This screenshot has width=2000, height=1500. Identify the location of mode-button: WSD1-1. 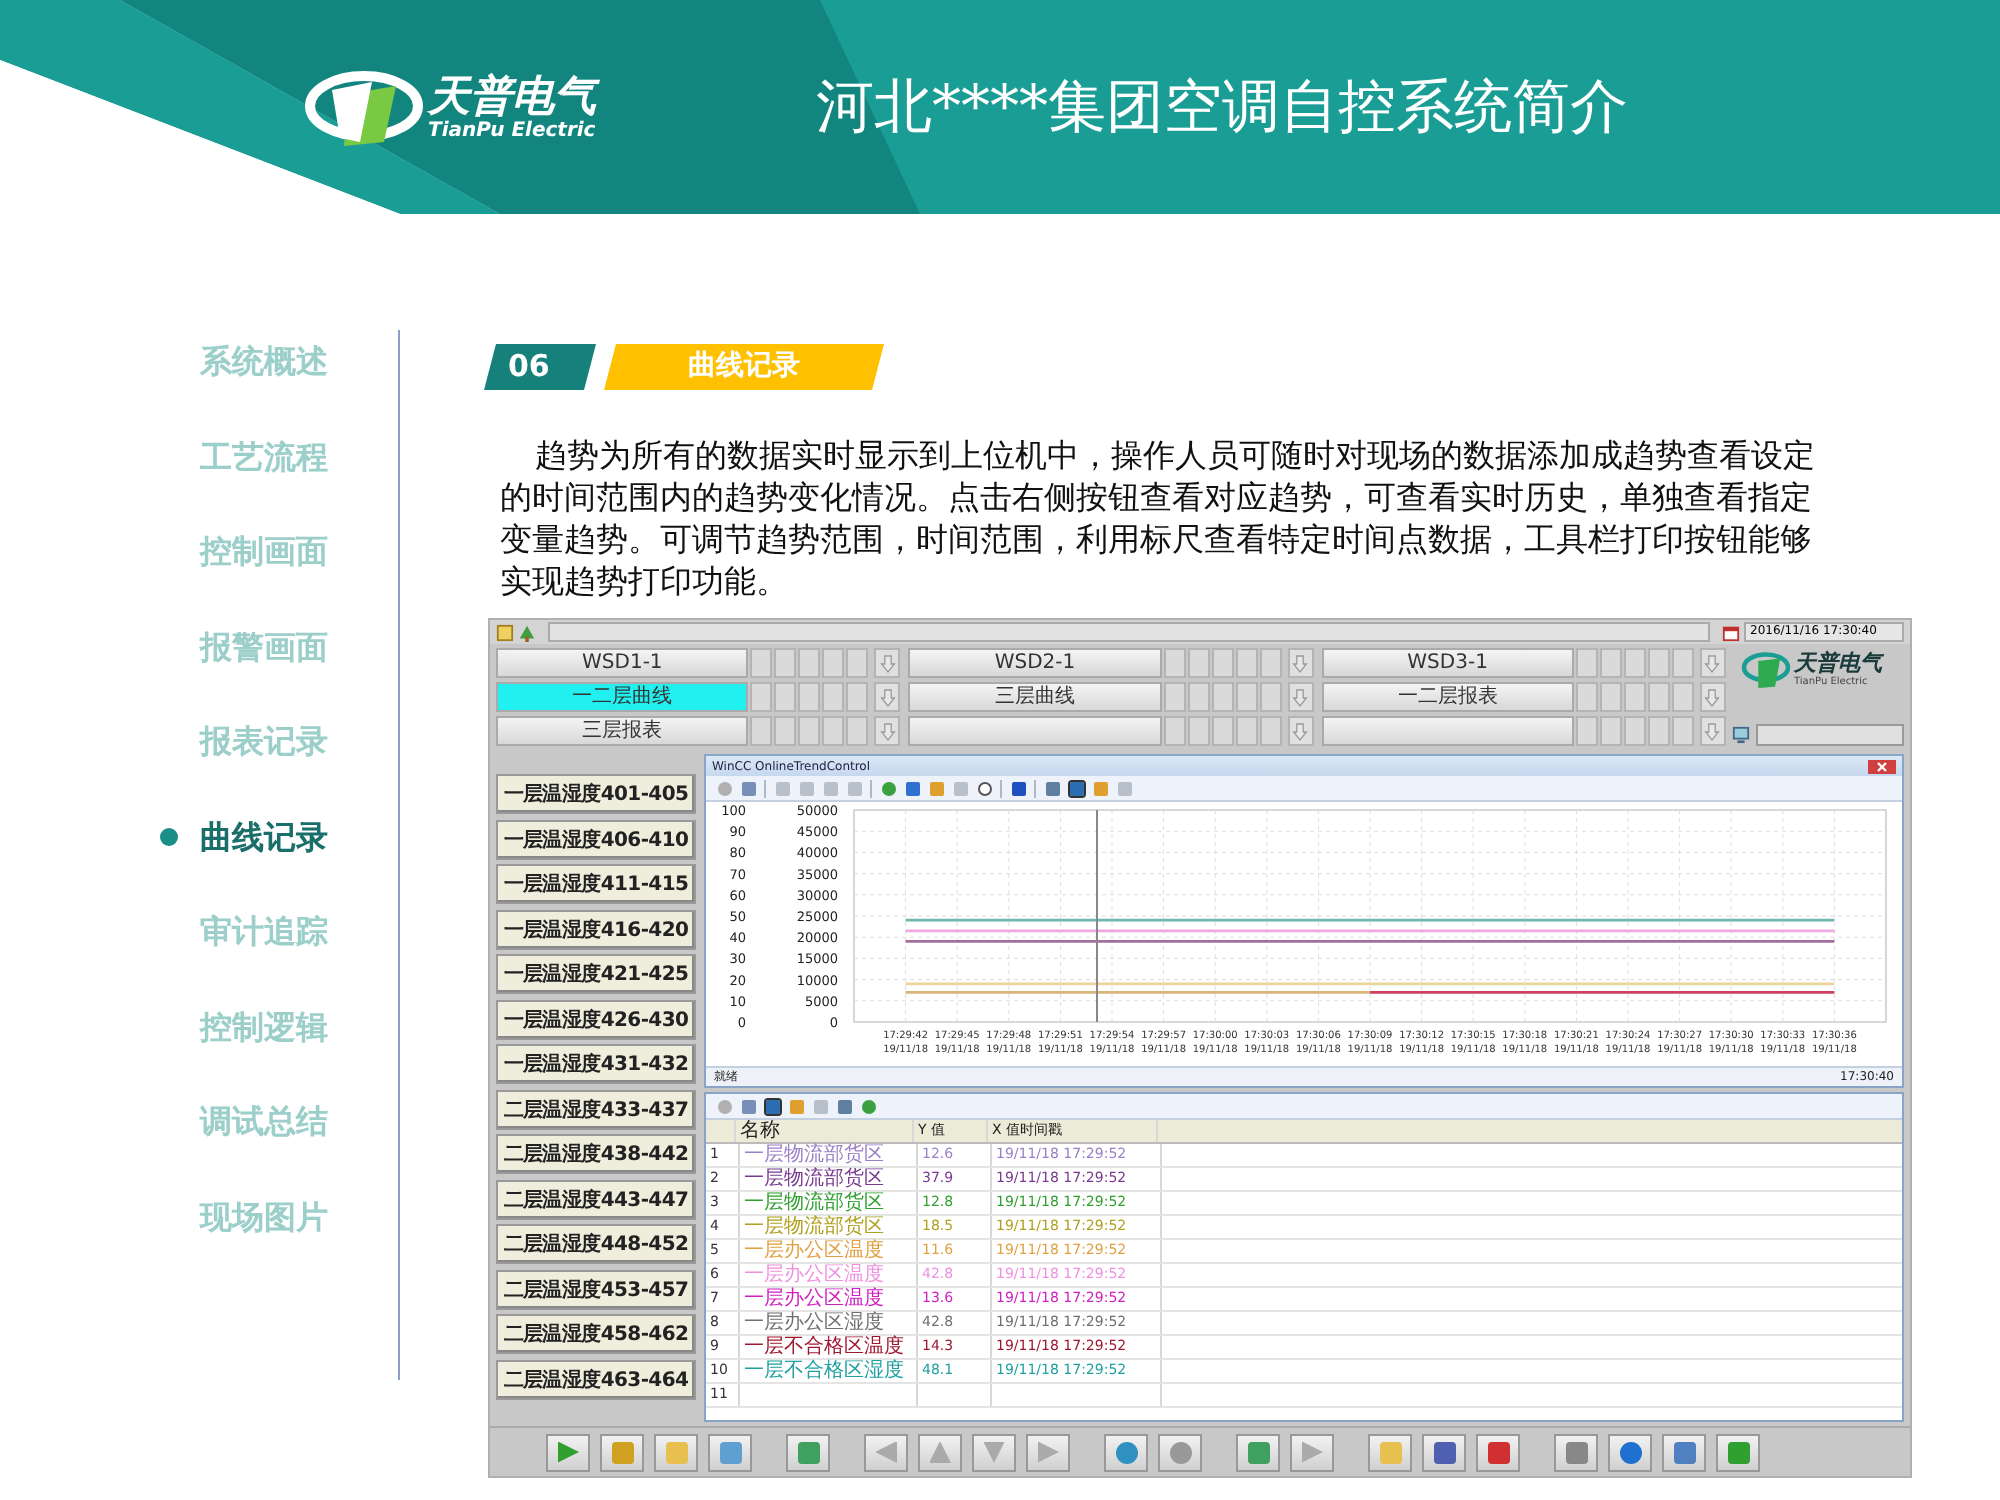
(622, 663).